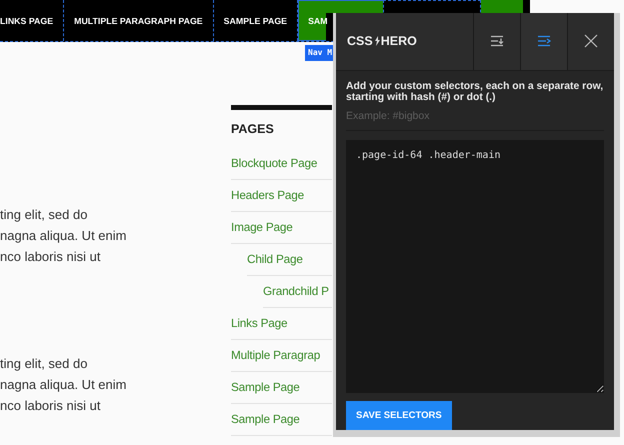 This screenshot has width=624, height=445. What do you see at coordinates (281, 228) in the screenshot?
I see `page-link: Image Page` at bounding box center [281, 228].